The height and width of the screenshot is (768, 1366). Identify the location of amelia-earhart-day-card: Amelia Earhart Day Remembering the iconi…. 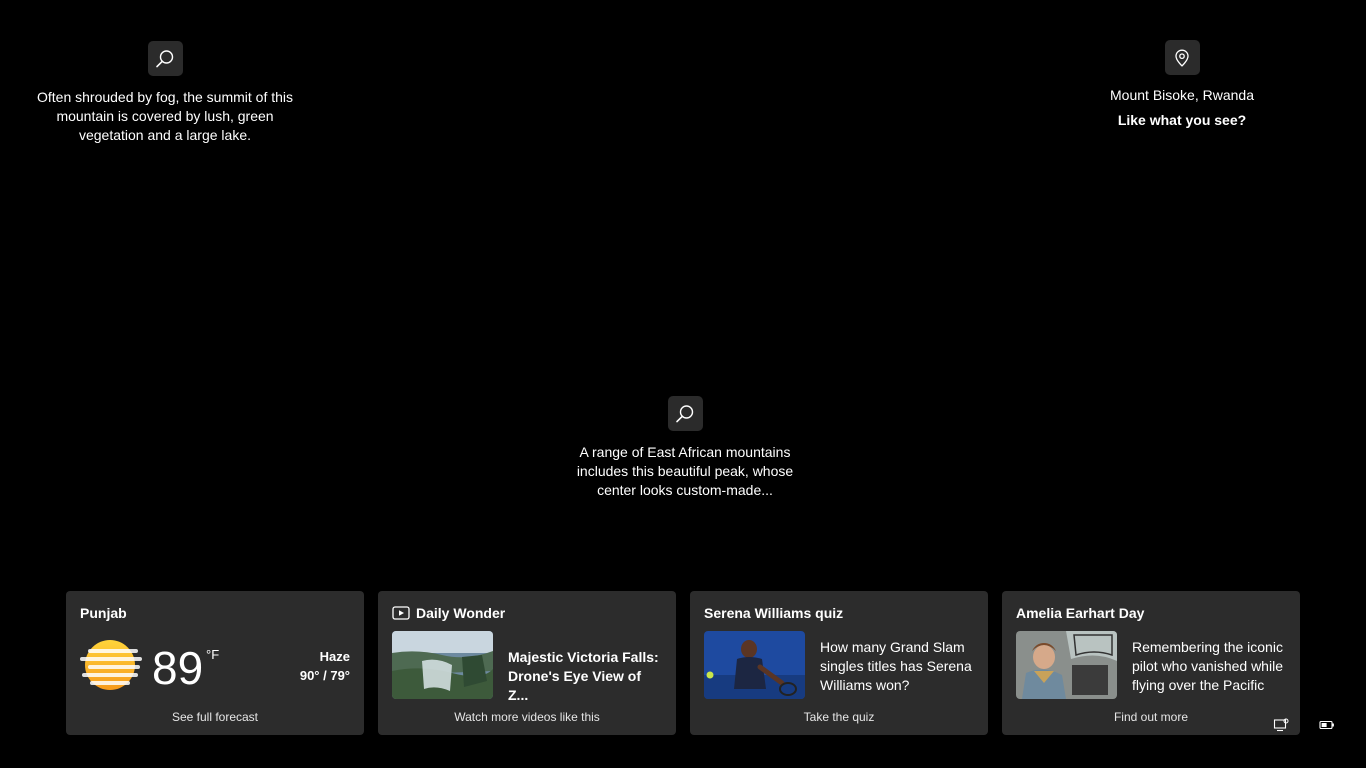
(1151, 663).